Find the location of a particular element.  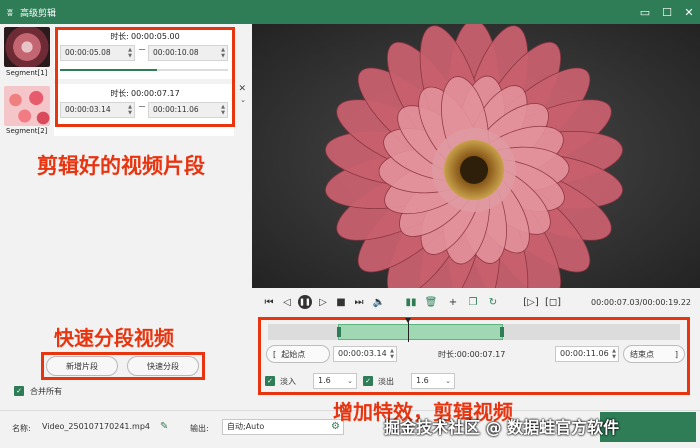

edit-name-icon: ✎ is located at coordinates (164, 426).